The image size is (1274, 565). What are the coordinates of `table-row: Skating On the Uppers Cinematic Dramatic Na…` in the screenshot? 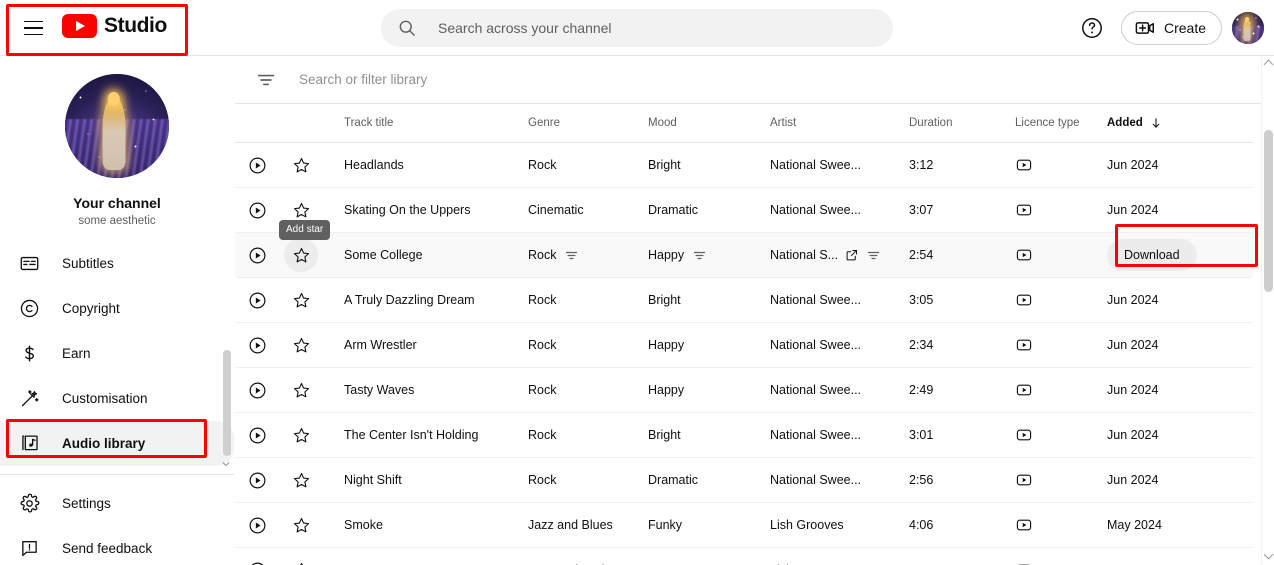 It's located at (744, 210).